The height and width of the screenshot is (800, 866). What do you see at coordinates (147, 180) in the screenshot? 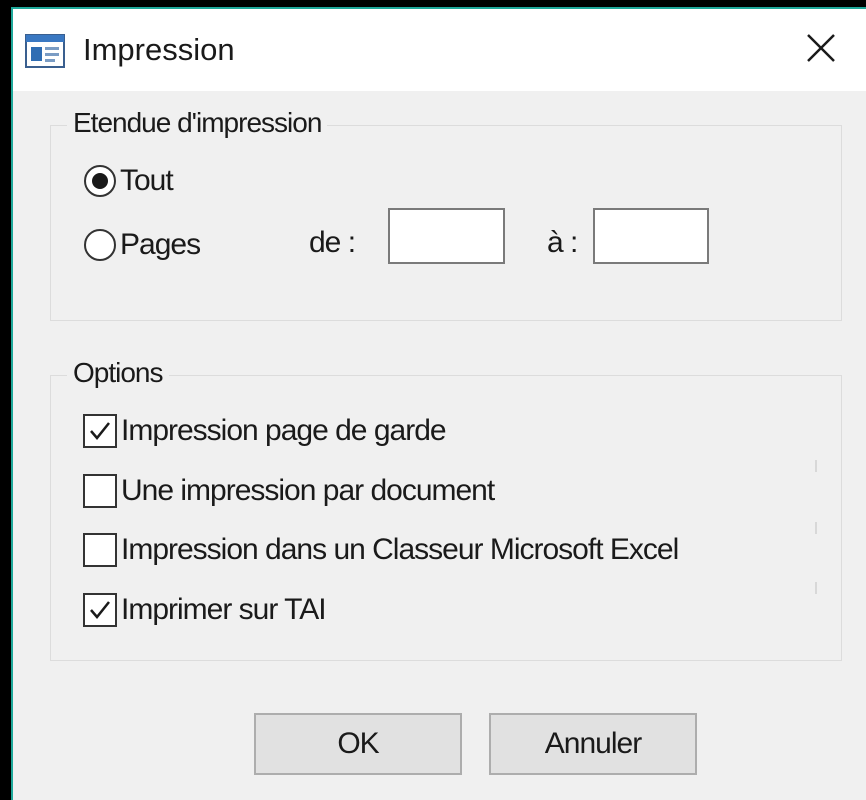
I see `radio-all-label: Tout` at bounding box center [147, 180].